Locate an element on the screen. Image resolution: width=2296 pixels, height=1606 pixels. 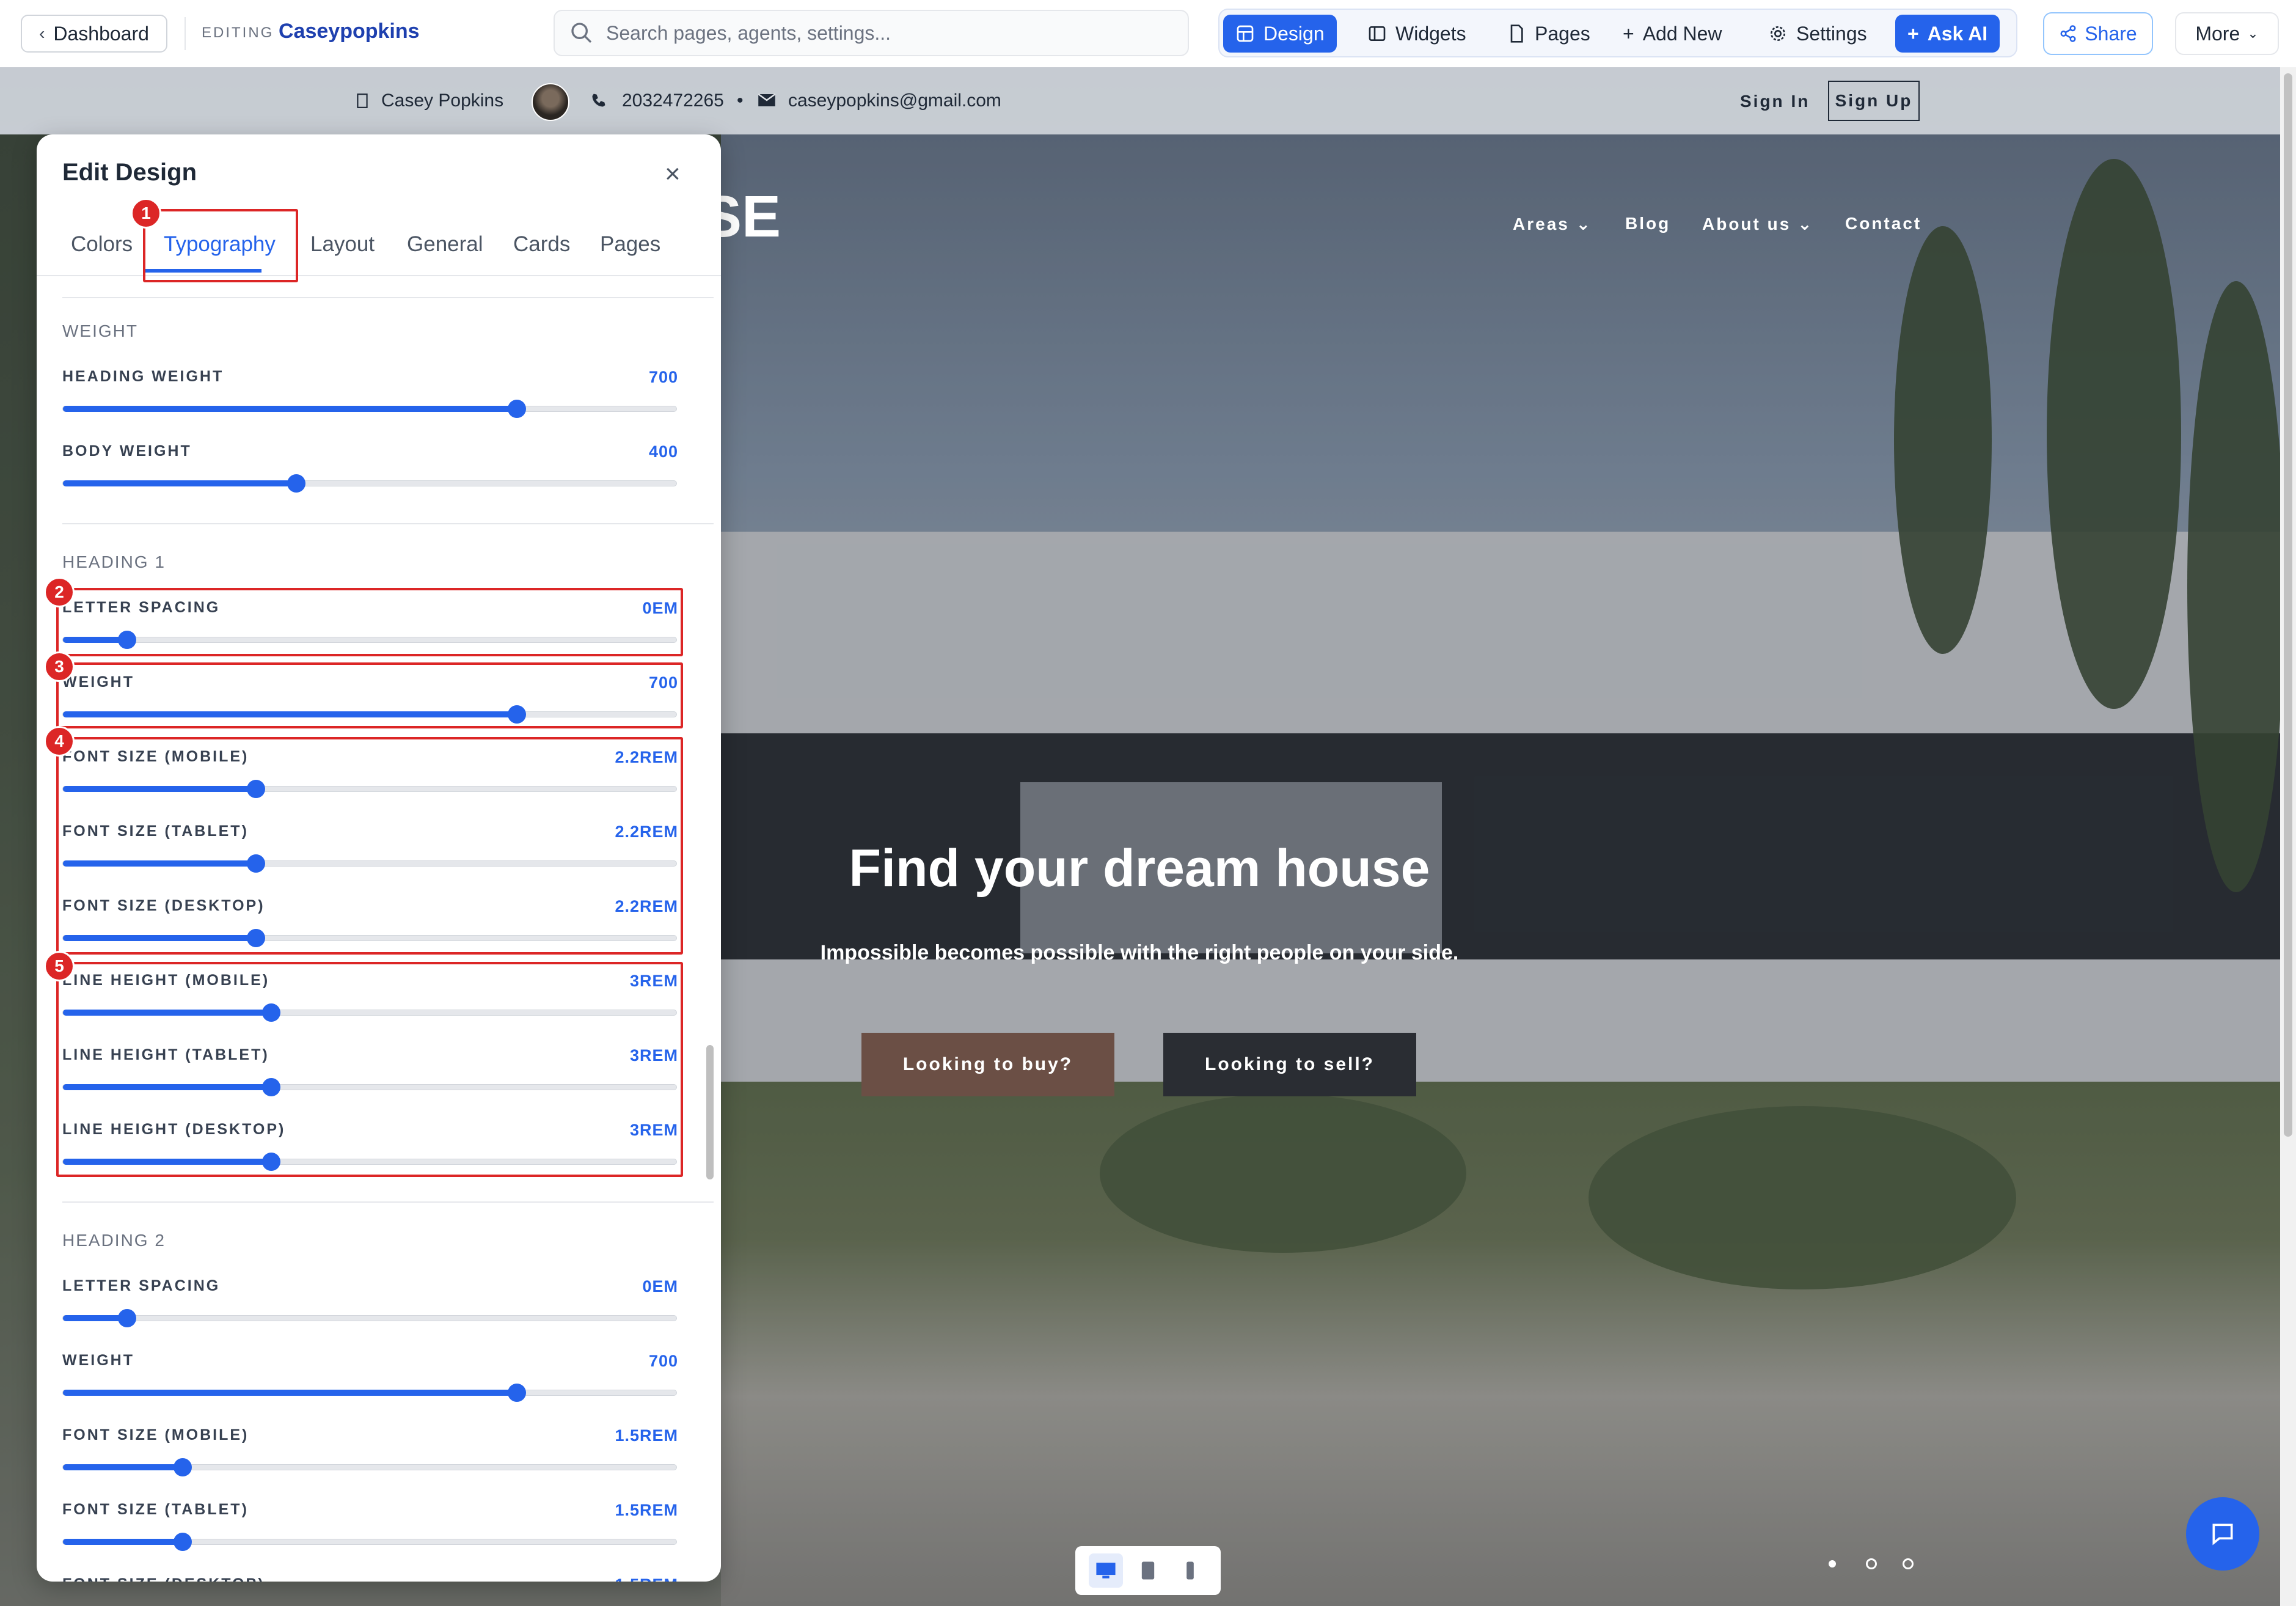
chat-button is located at coordinates (2222, 1534).